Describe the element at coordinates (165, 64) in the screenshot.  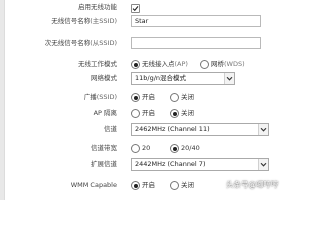
I see `work-mode-ap-label: 无线接入点(AP)` at that location.